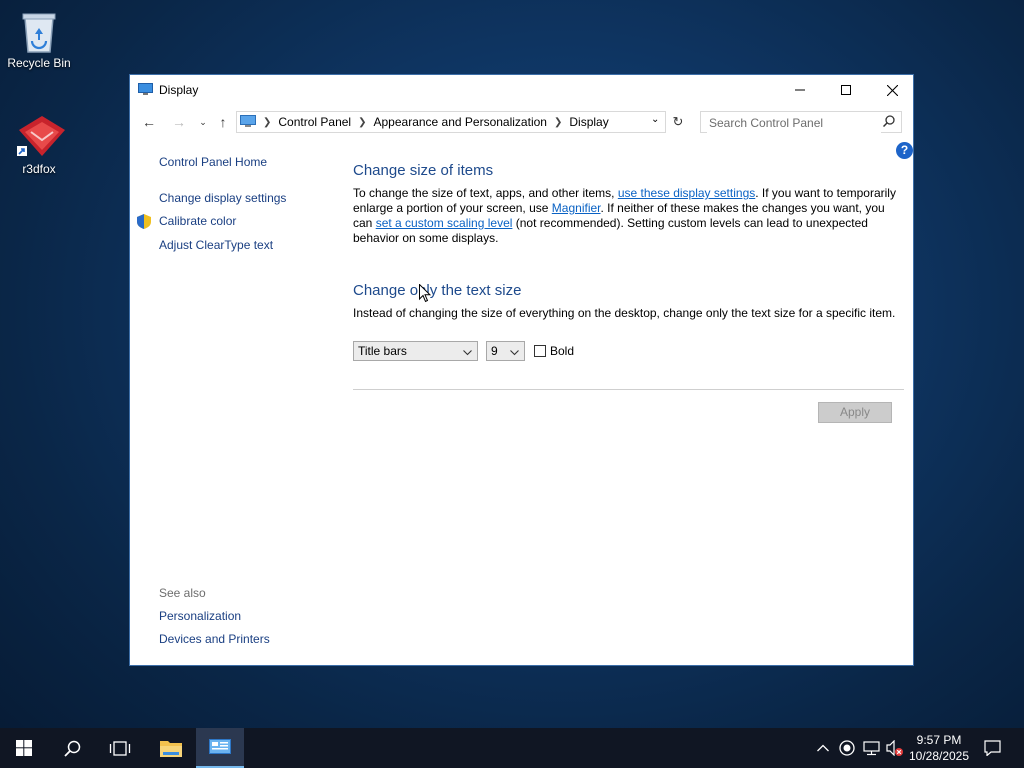  Describe the element at coordinates (437, 290) in the screenshot. I see `text-size-heading: Change only the text size` at that location.